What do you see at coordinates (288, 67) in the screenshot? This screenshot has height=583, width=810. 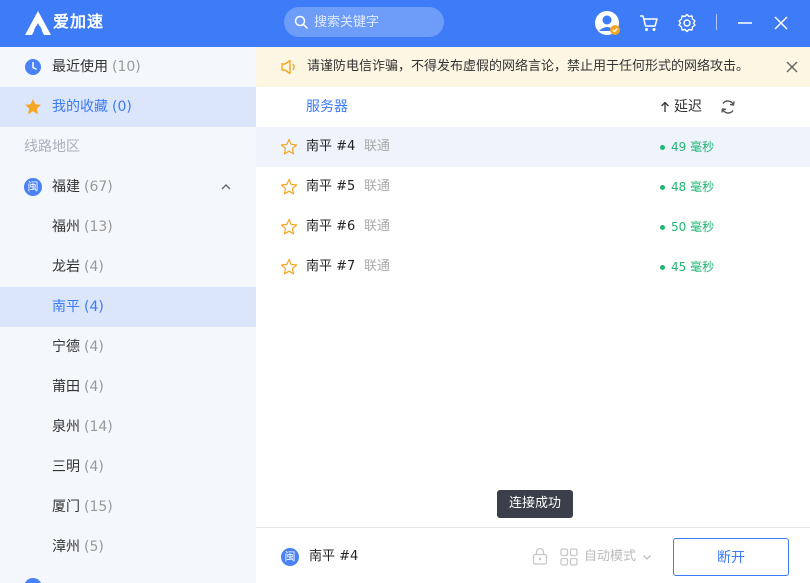 I see `speaker-icon` at bounding box center [288, 67].